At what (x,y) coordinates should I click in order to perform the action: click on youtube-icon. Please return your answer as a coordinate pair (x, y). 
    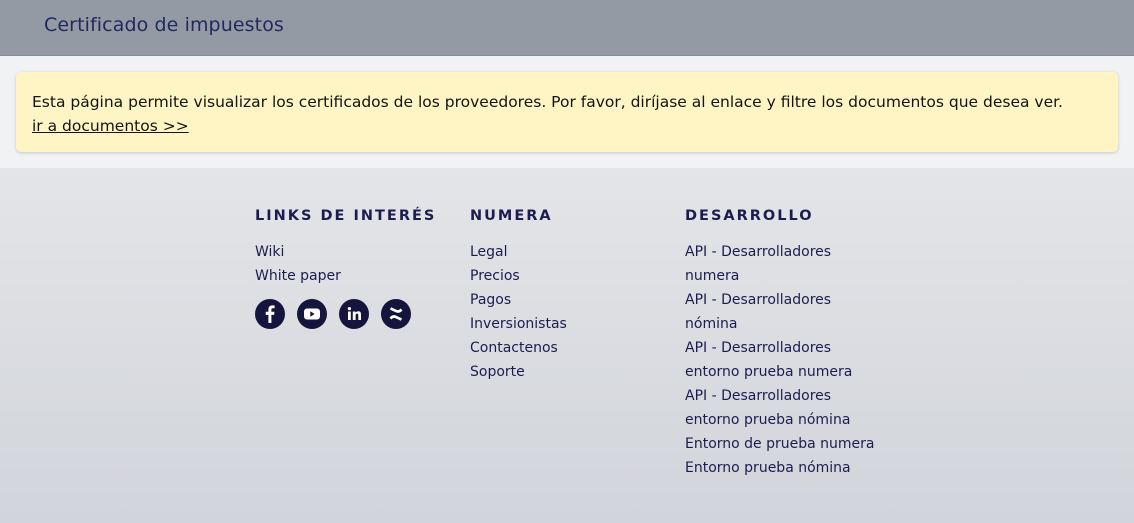
    Looking at the image, I should click on (312, 314).